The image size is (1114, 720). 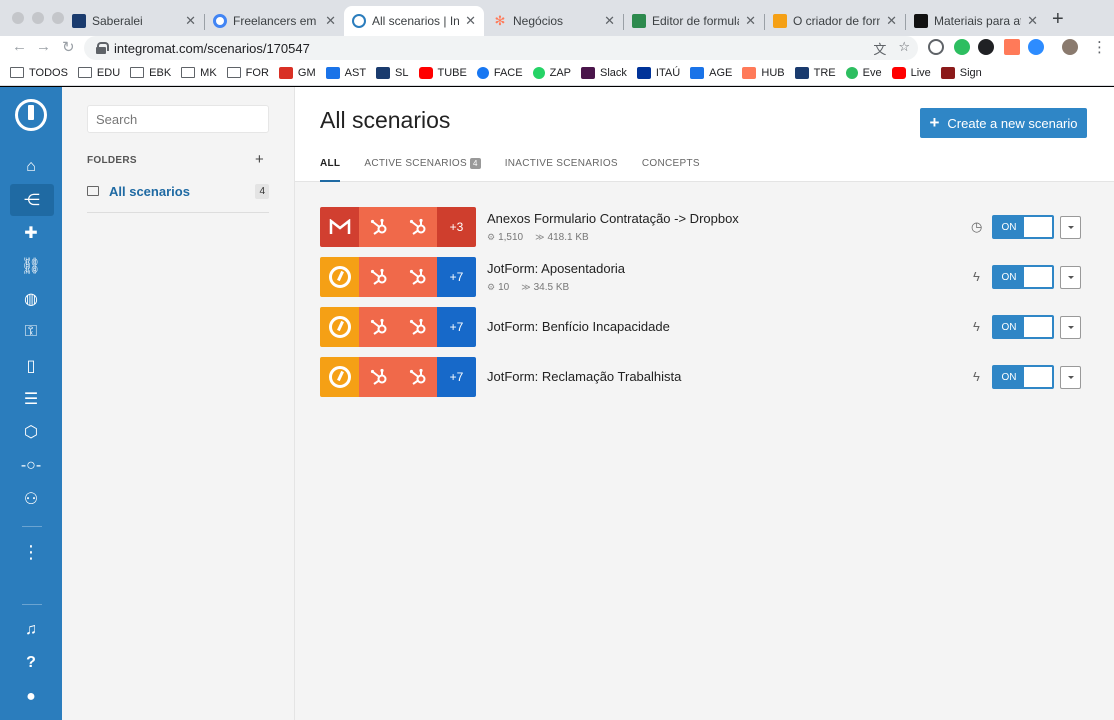 I want to click on bookmark-link: Sign, so click(x=961, y=72).